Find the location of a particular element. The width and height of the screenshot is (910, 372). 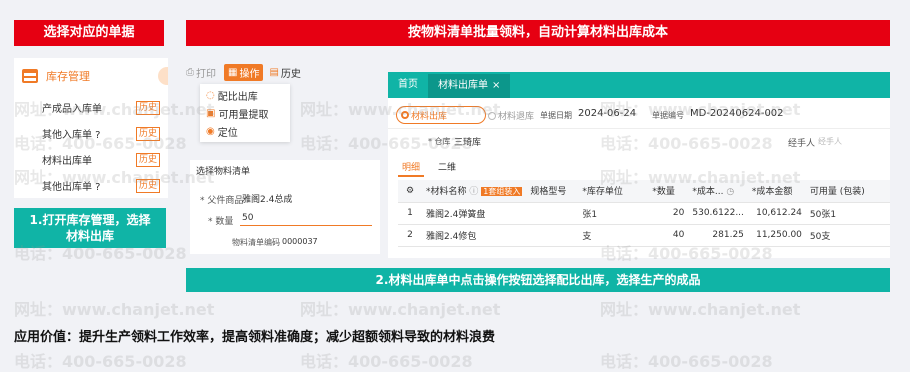

date-value: 2024-06-24 is located at coordinates (607, 113).